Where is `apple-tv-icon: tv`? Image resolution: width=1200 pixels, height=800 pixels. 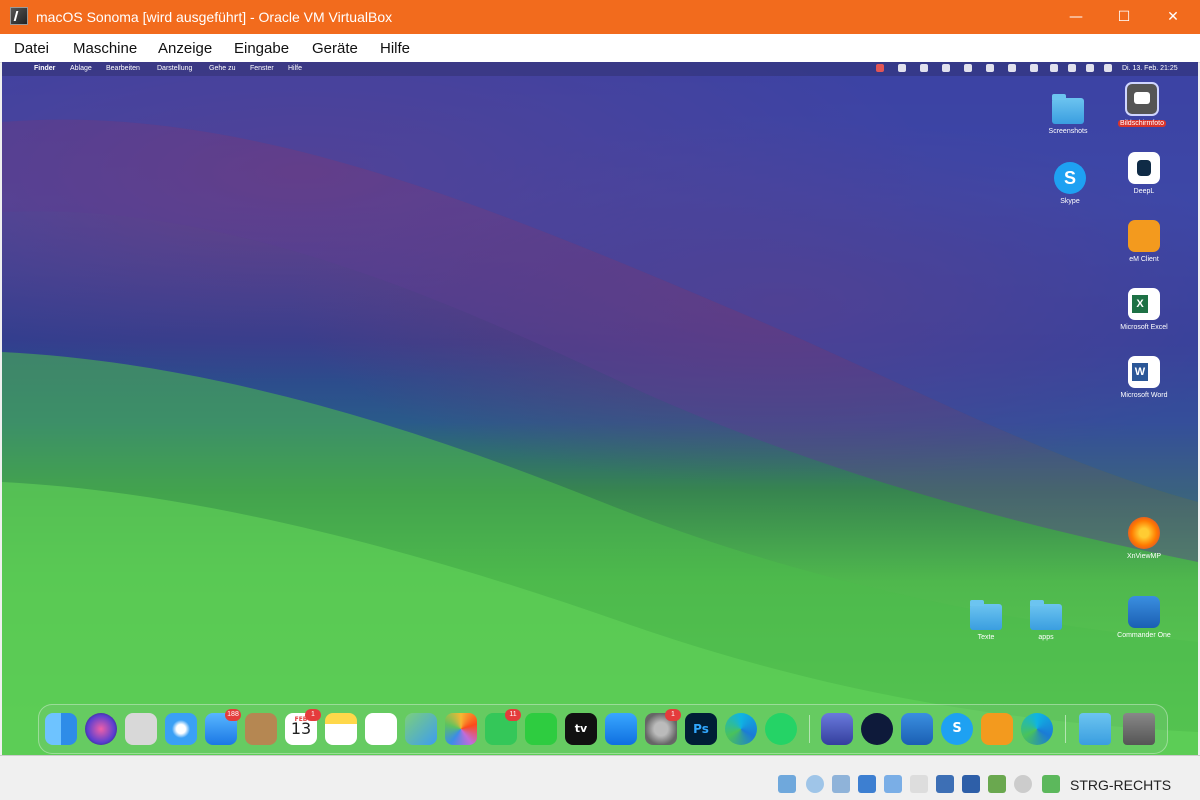
apple-tv-icon: tv is located at coordinates (581, 729).